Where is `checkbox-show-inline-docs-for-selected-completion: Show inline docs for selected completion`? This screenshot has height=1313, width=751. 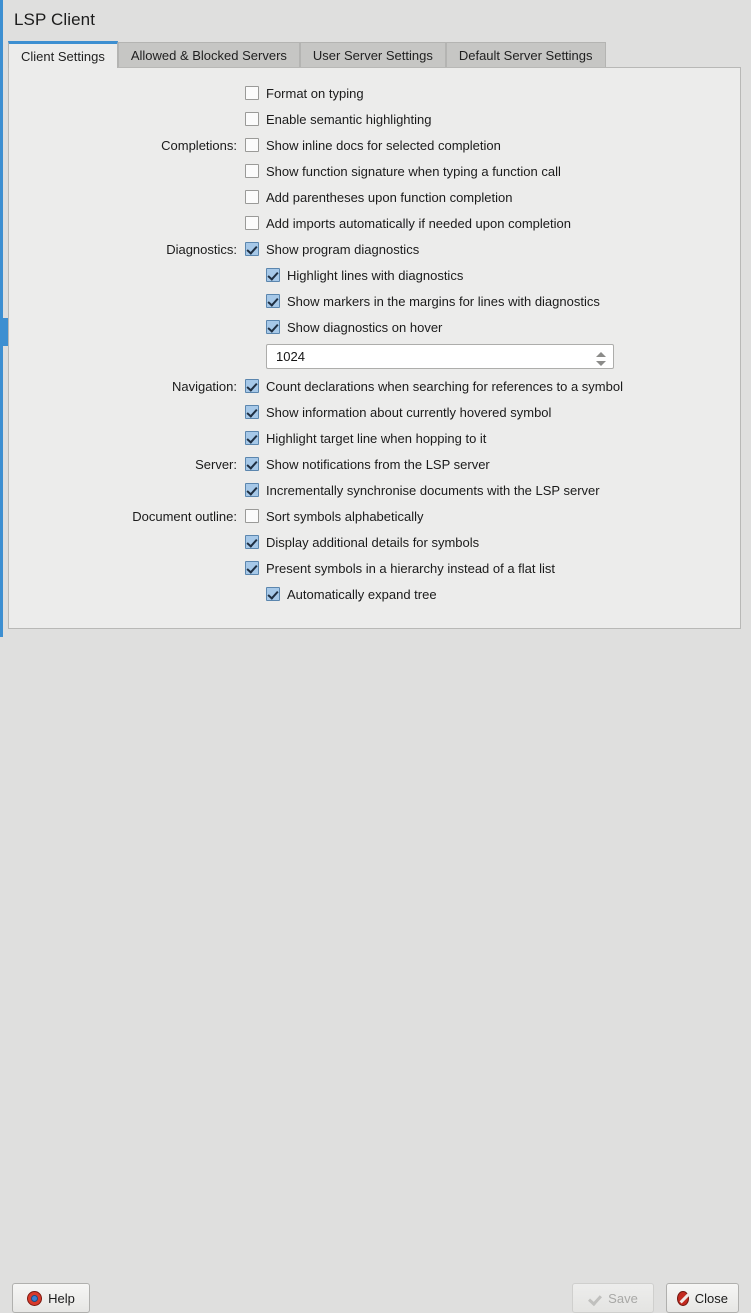
checkbox-show-inline-docs-for-selected-completion: Show inline docs for selected completion is located at coordinates (373, 145).